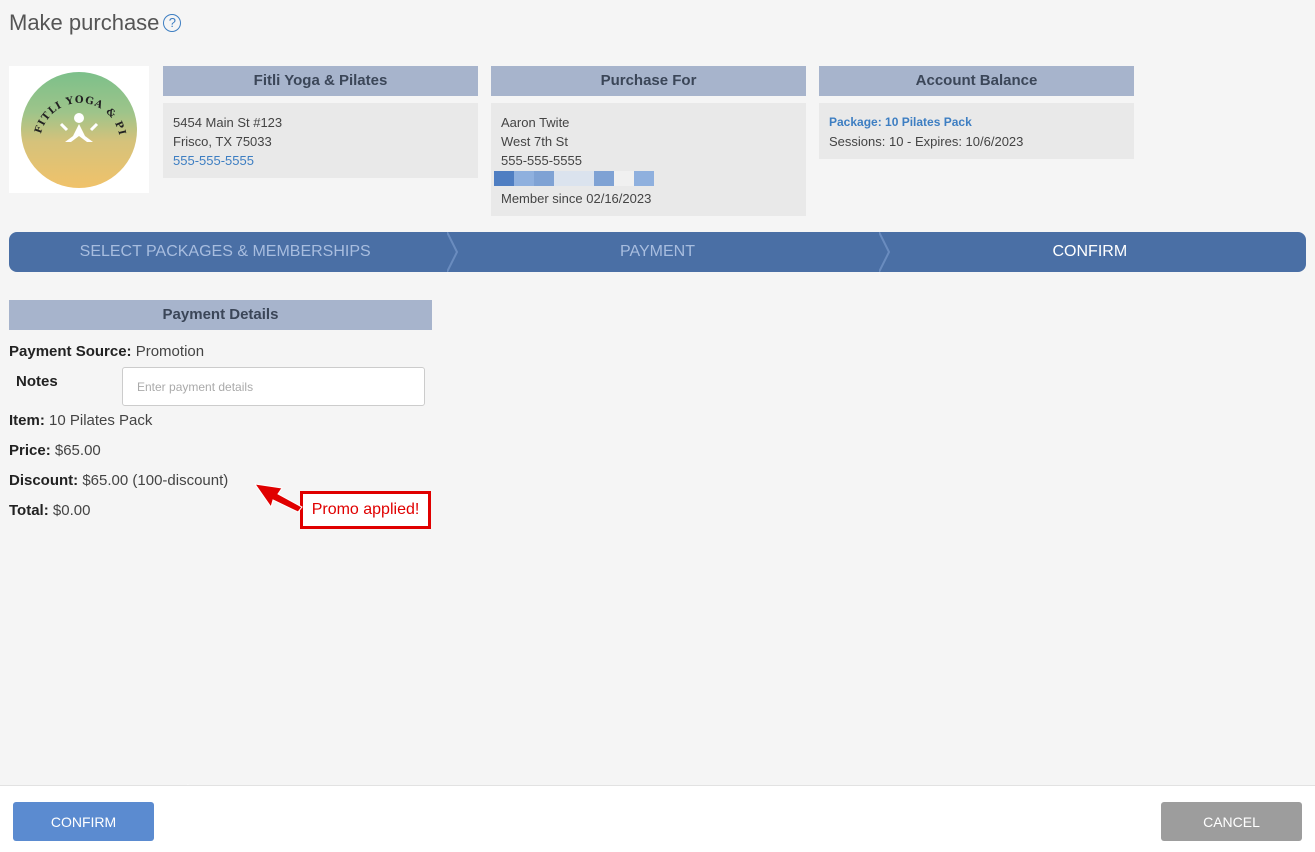 This screenshot has height=852, width=1315. What do you see at coordinates (576, 198) in the screenshot?
I see `member-since: Member since 02/16/2023` at bounding box center [576, 198].